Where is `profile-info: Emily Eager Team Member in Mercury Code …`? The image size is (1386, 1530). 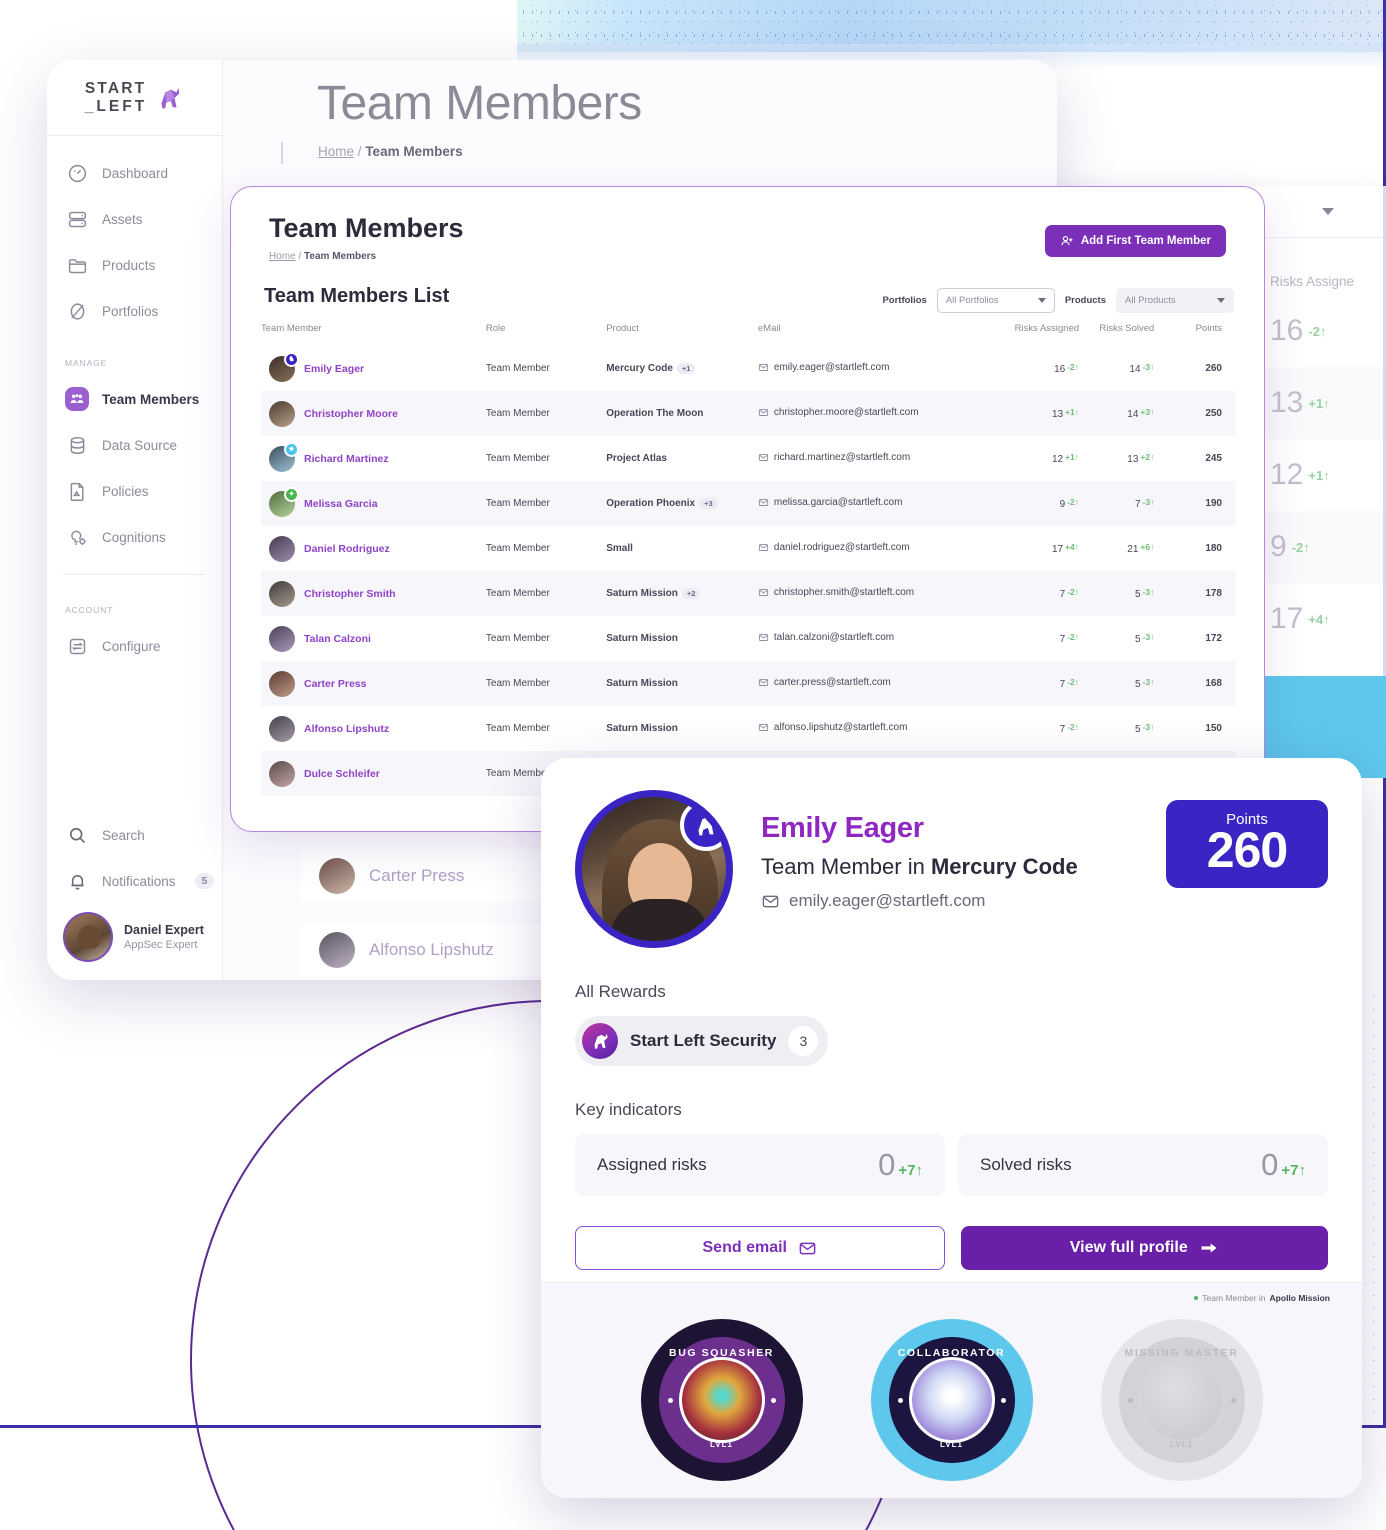 profile-info: Emily Eager Team Member in Mercury Code … is located at coordinates (905, 850).